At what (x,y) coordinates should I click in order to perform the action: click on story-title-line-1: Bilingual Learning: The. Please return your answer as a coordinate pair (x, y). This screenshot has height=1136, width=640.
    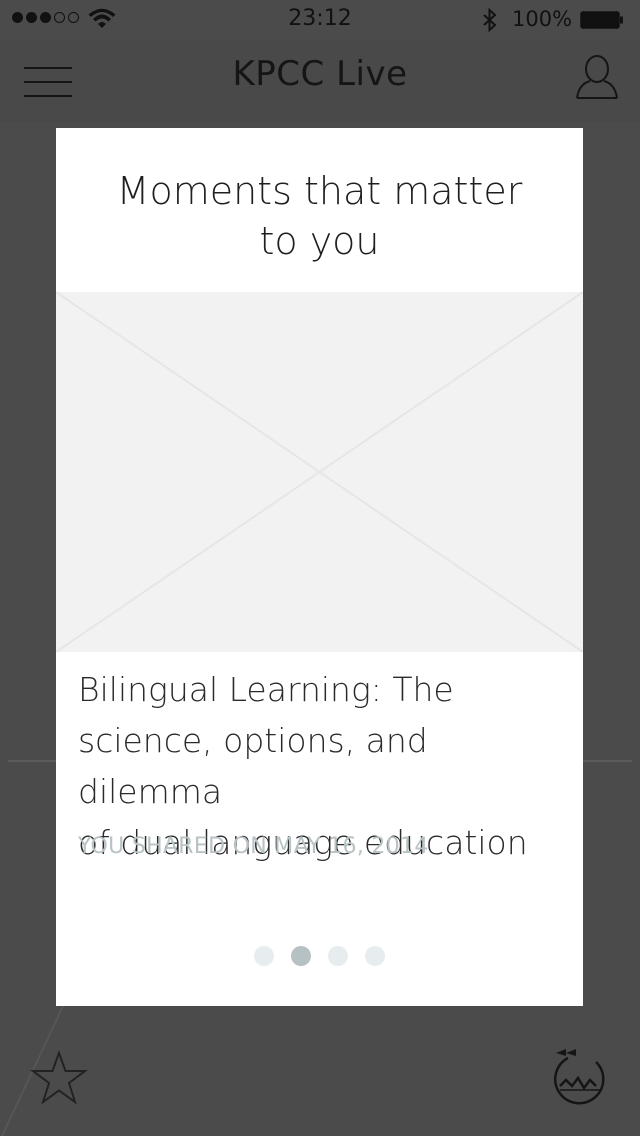
    Looking at the image, I should click on (266, 689).